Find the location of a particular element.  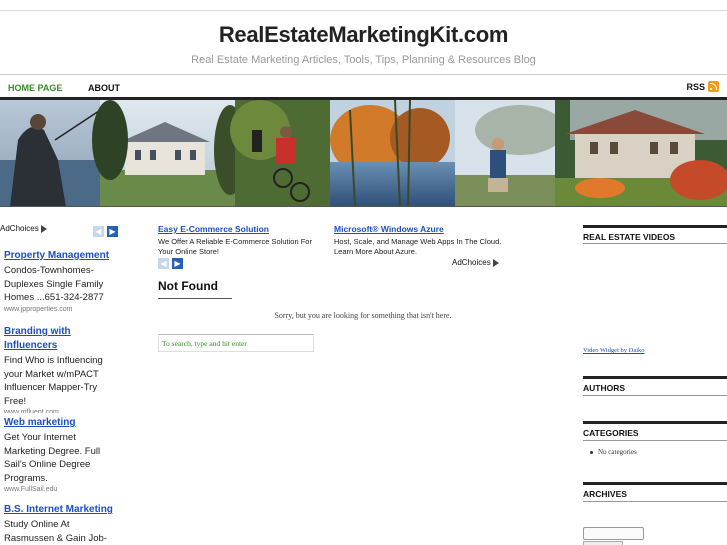

ad-title: Easy E-Commerce Solution is located at coordinates (243, 229).